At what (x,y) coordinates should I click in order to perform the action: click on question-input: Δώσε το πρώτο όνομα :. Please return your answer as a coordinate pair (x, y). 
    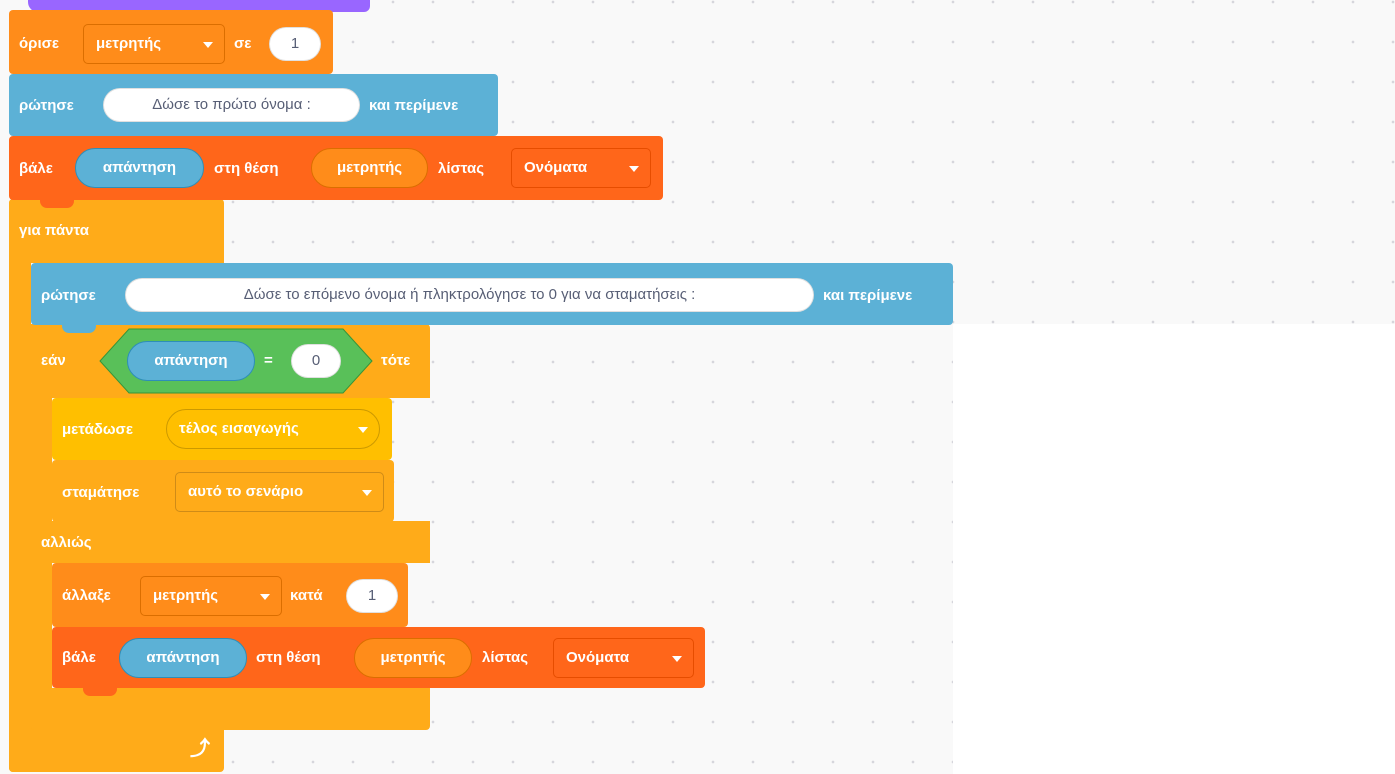
    Looking at the image, I should click on (231, 105).